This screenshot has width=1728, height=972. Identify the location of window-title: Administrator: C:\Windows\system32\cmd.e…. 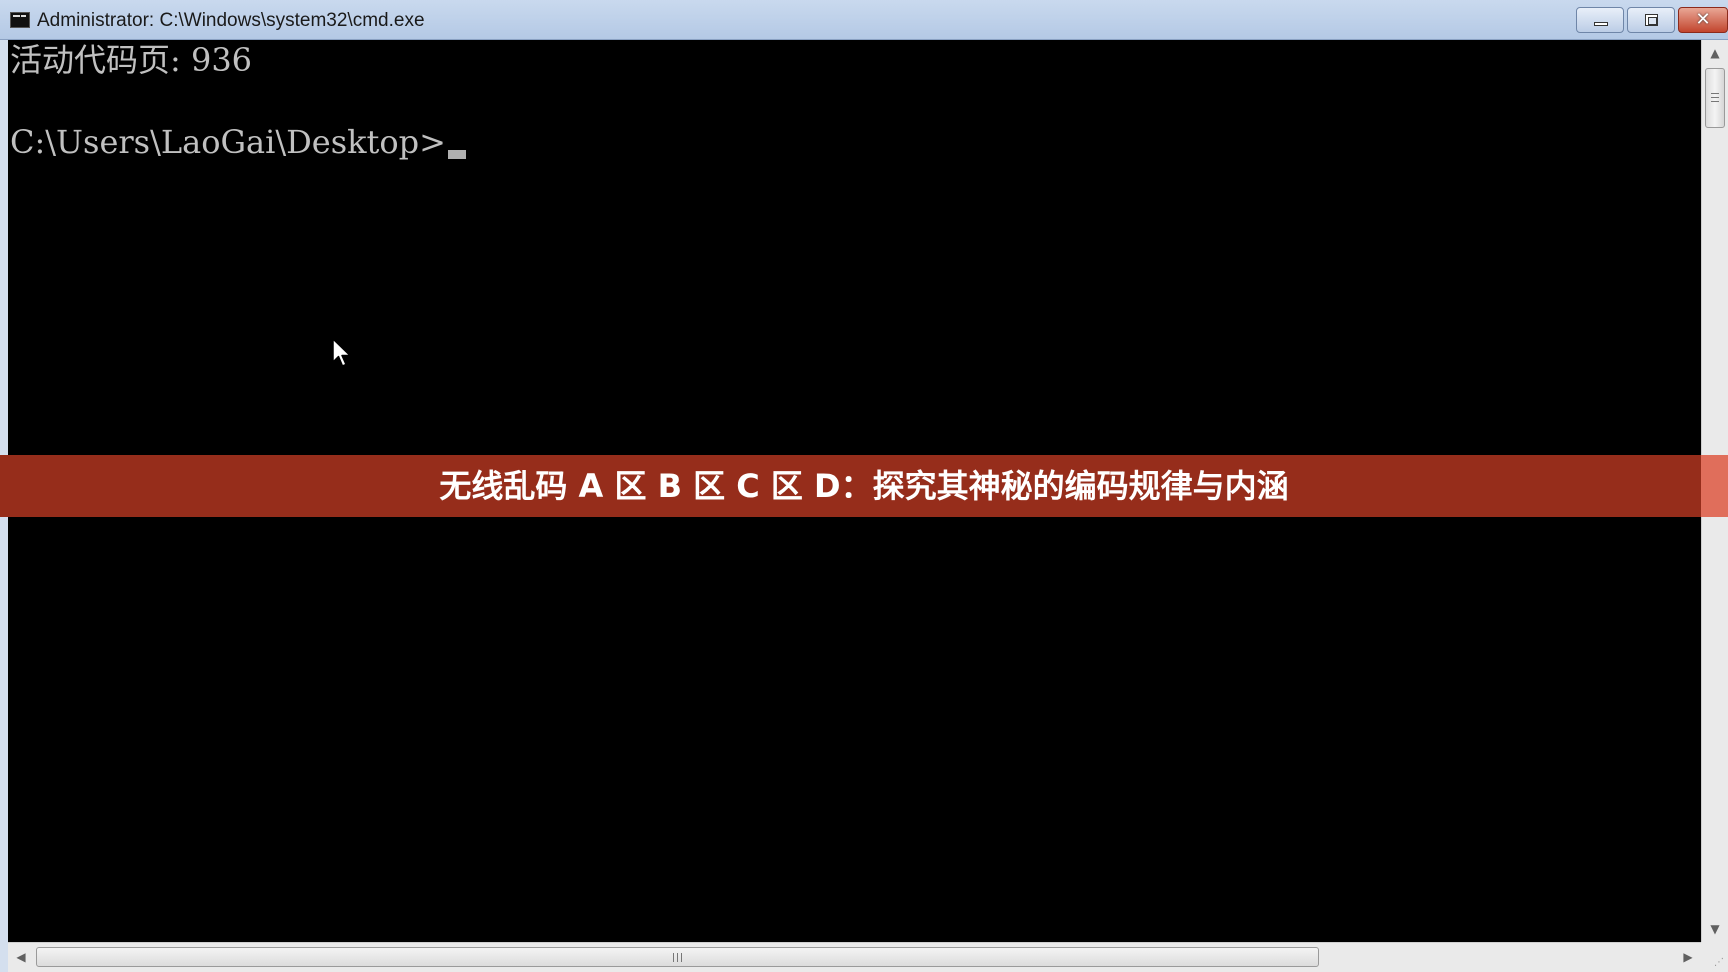
(231, 20).